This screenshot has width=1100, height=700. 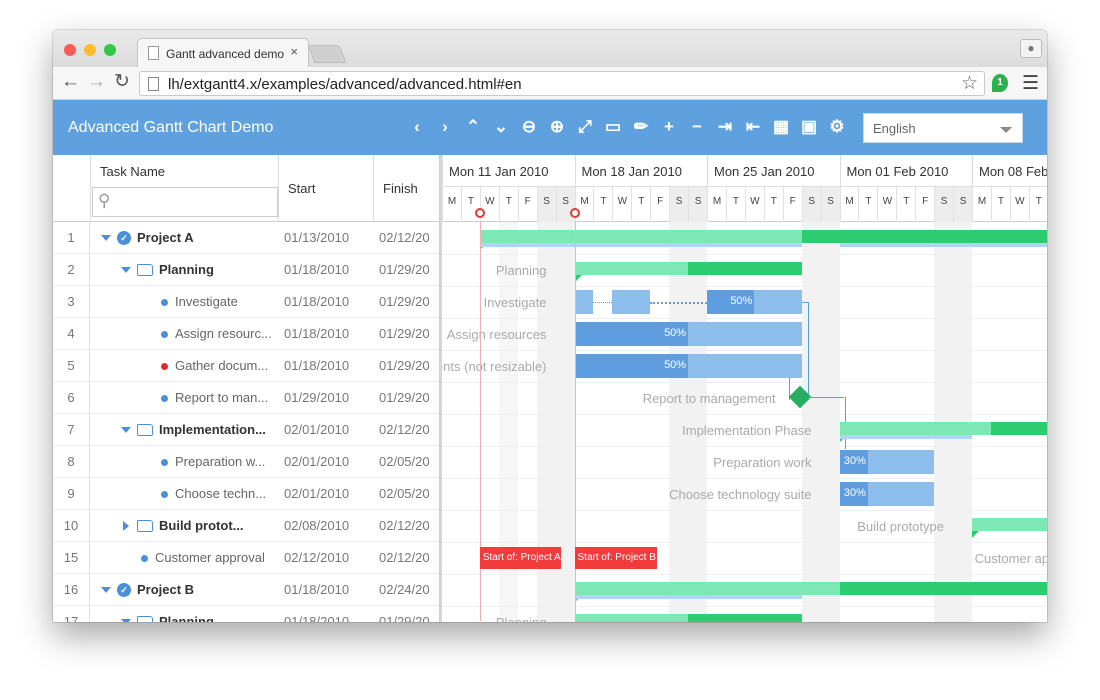 I want to click on browser-tab: Gantt advanced demo ×, so click(x=223, y=52).